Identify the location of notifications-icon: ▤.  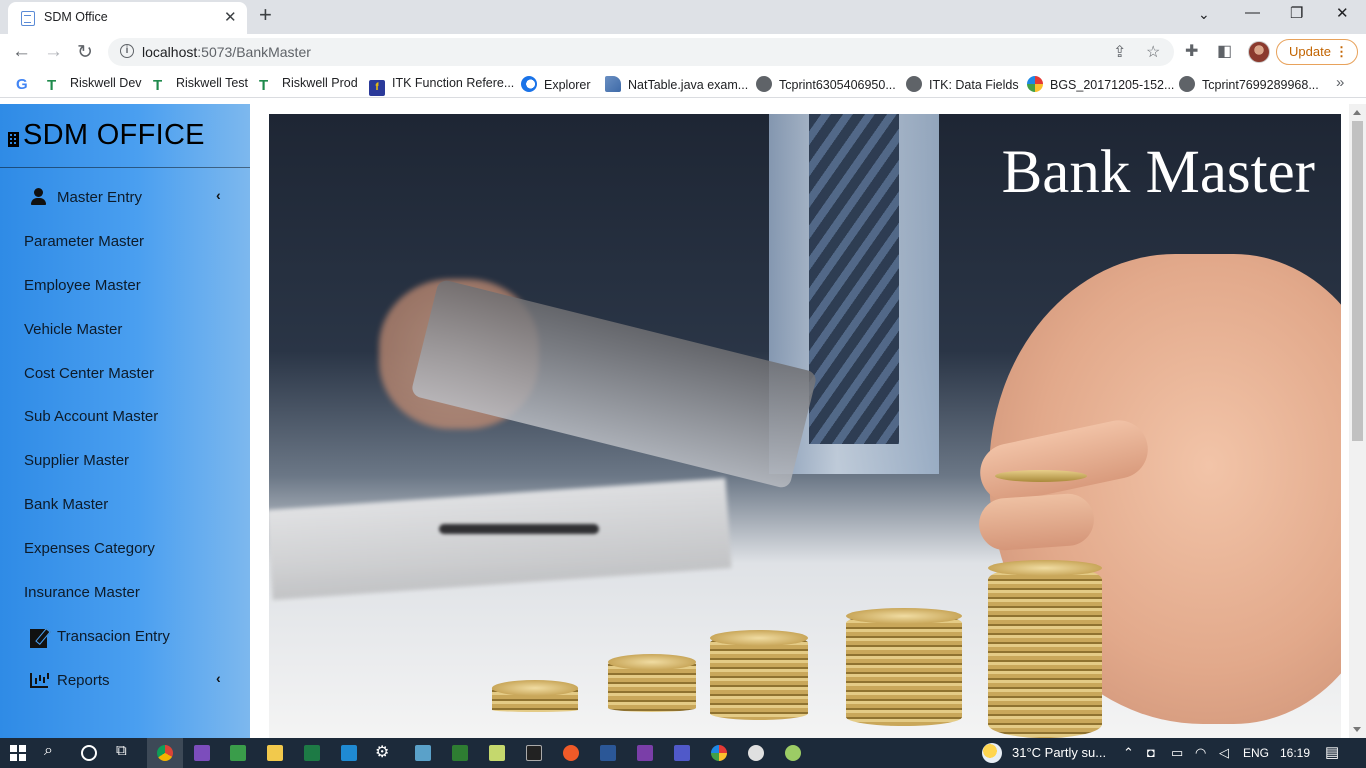
(1332, 752).